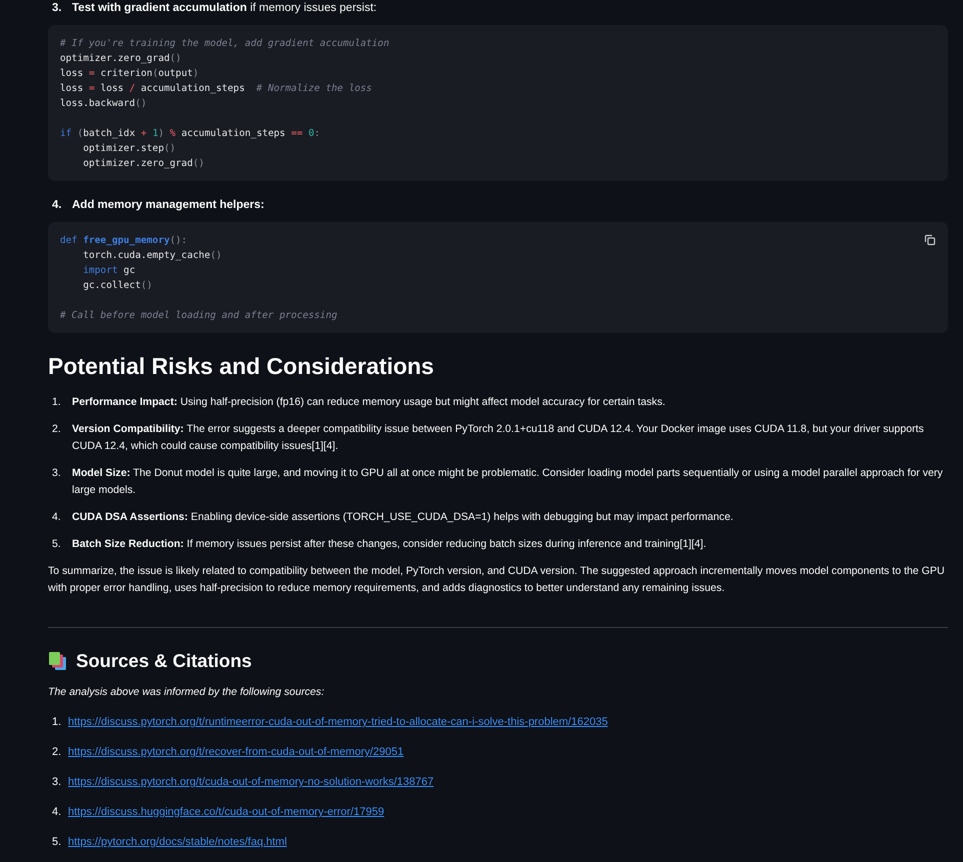  What do you see at coordinates (338, 722) in the screenshot?
I see `source-link: https://discuss.pytorch.org/t/runtimeerror-cuda-out-of-memory-tried-to-allocate-can-i-solve-this-problem/162035` at bounding box center [338, 722].